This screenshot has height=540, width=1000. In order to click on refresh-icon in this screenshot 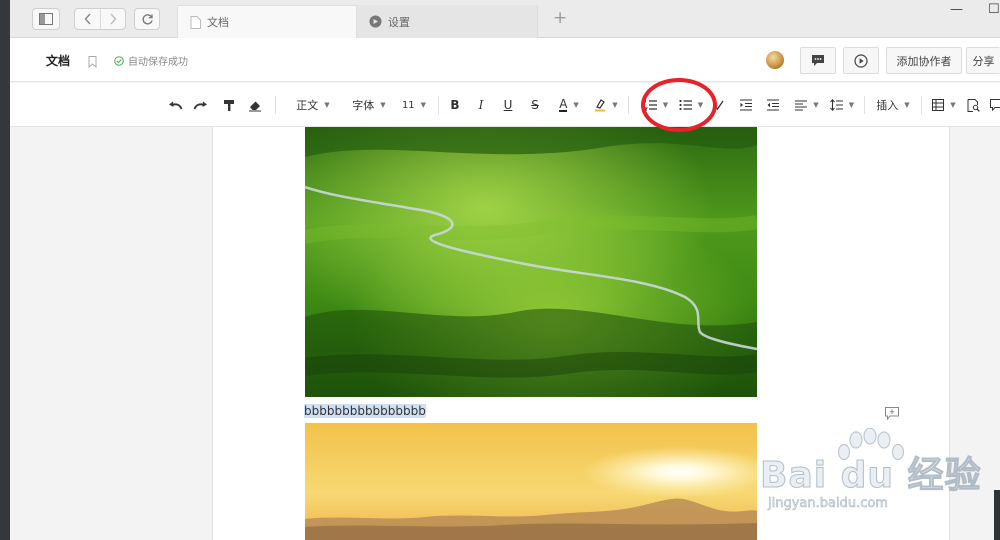, I will do `click(147, 18)`.